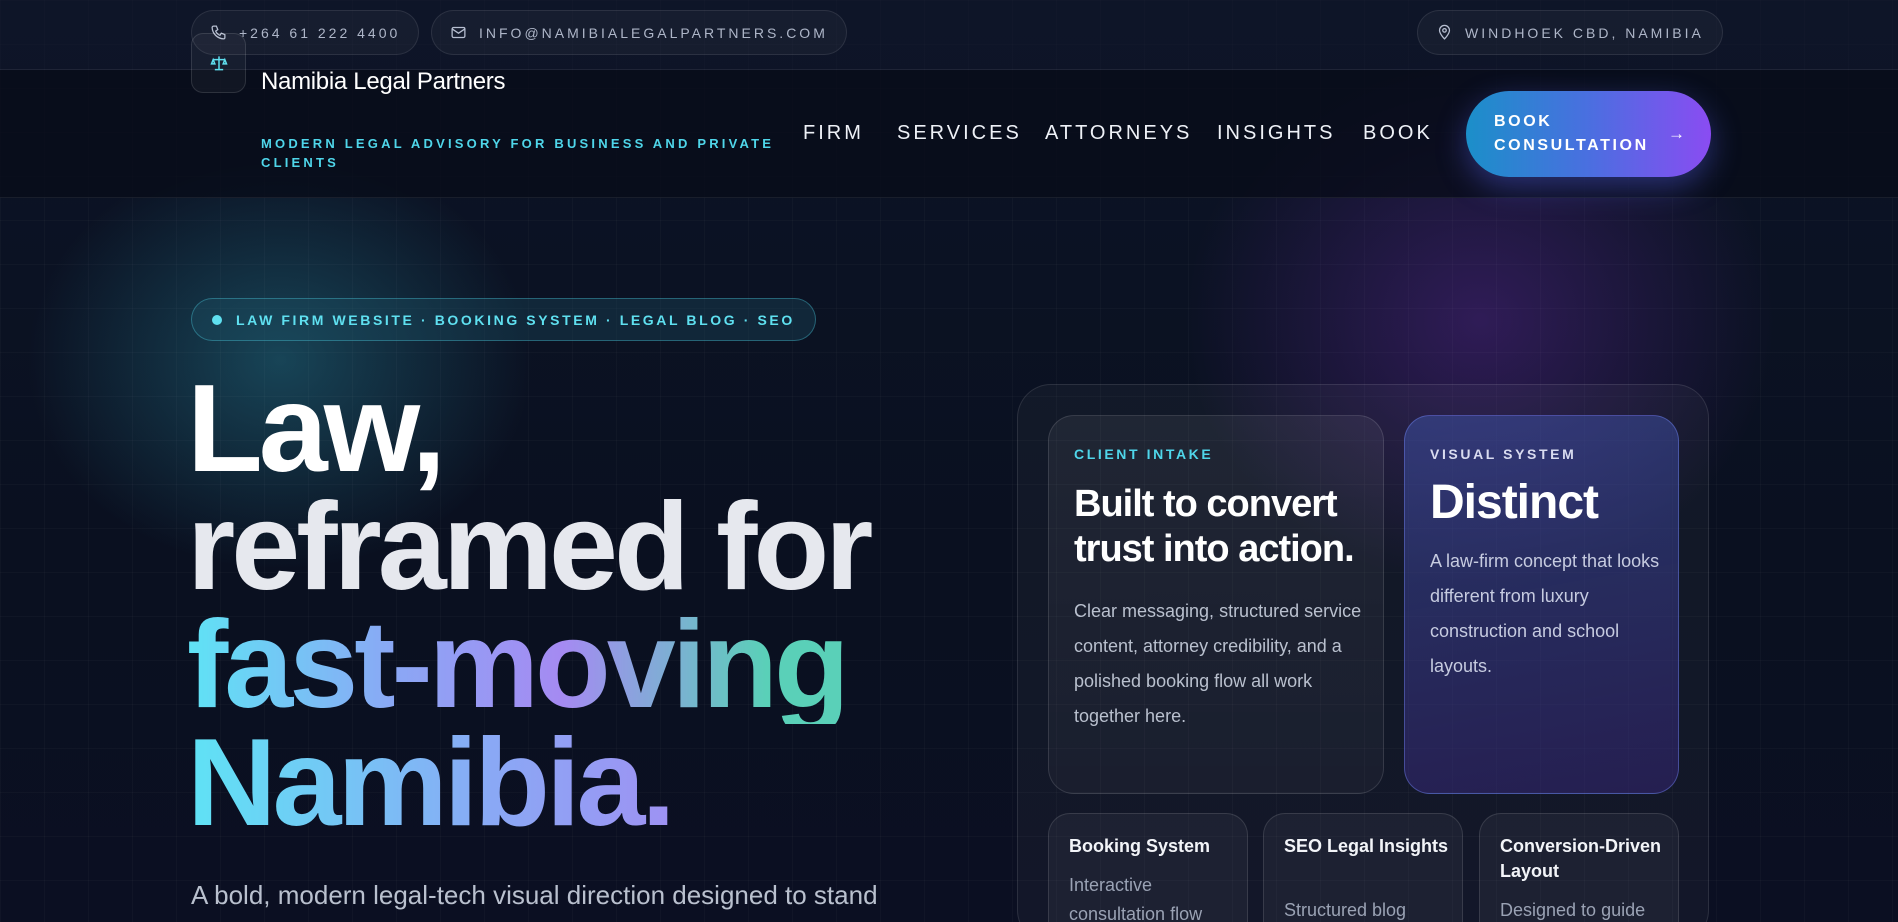 The height and width of the screenshot is (922, 1898). I want to click on card-title: Built to convert trust into action., so click(1214, 526).